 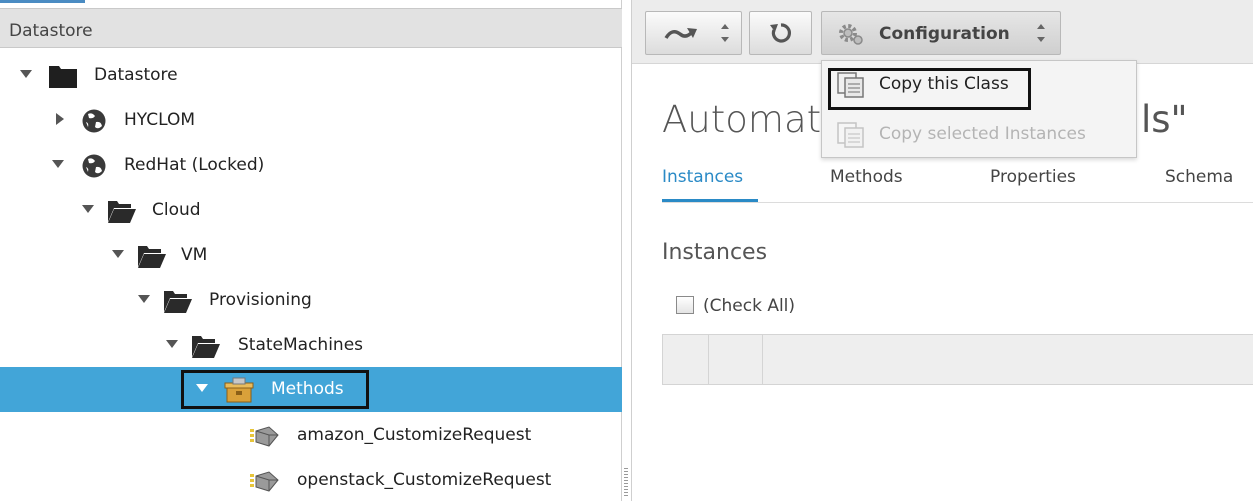 I want to click on tree-node-provisioning: Provisioning, so click(x=311, y=300).